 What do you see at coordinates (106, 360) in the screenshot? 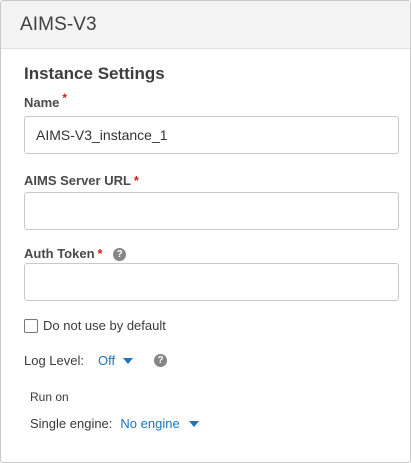
I see `log-level-value: Off` at bounding box center [106, 360].